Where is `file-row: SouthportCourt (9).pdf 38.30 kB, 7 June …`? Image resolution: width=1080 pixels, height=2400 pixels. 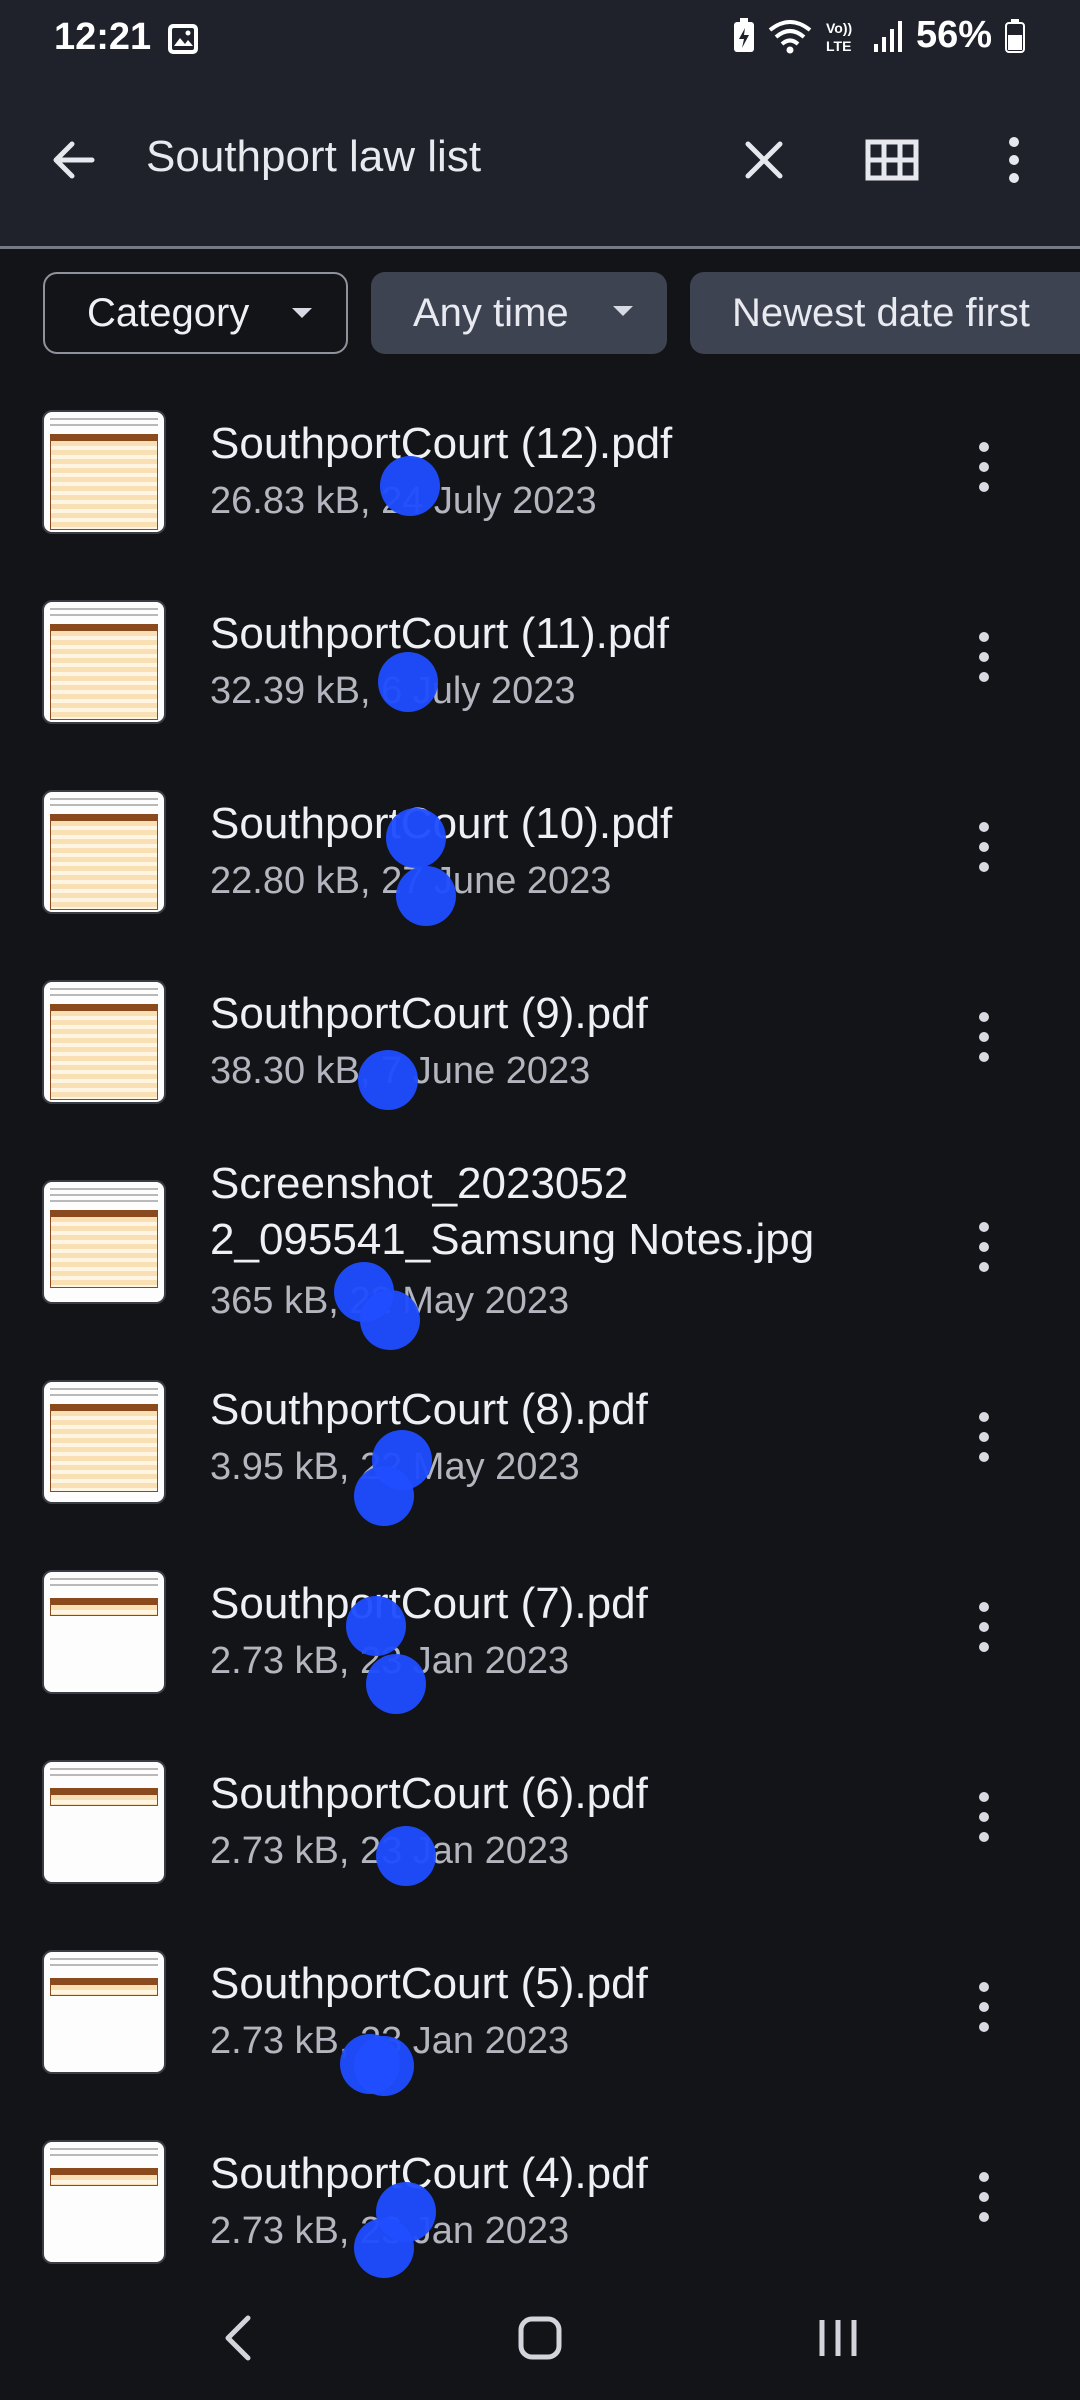
file-row: SouthportCourt (9).pdf 38.30 kB, 7 June … is located at coordinates (540, 1055).